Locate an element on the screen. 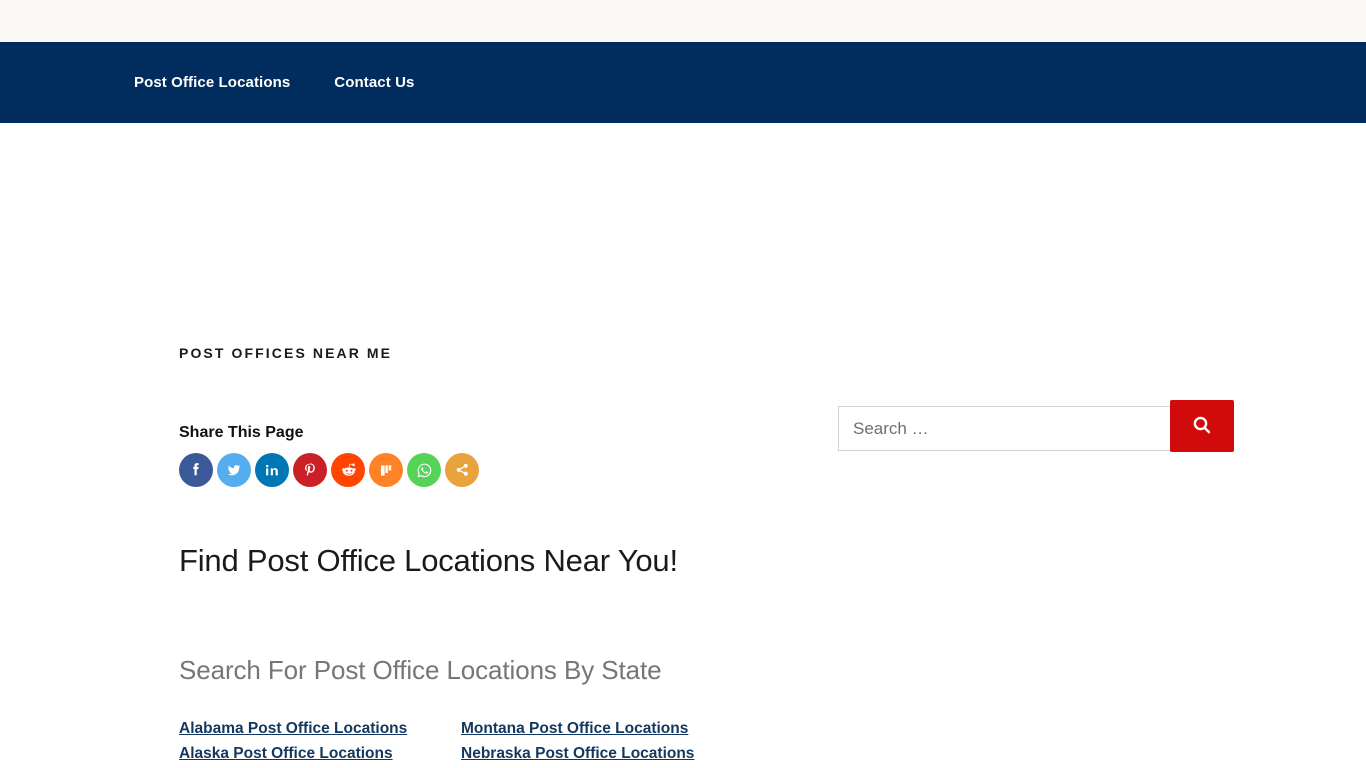  sidebar is located at coordinates (1036, 426).